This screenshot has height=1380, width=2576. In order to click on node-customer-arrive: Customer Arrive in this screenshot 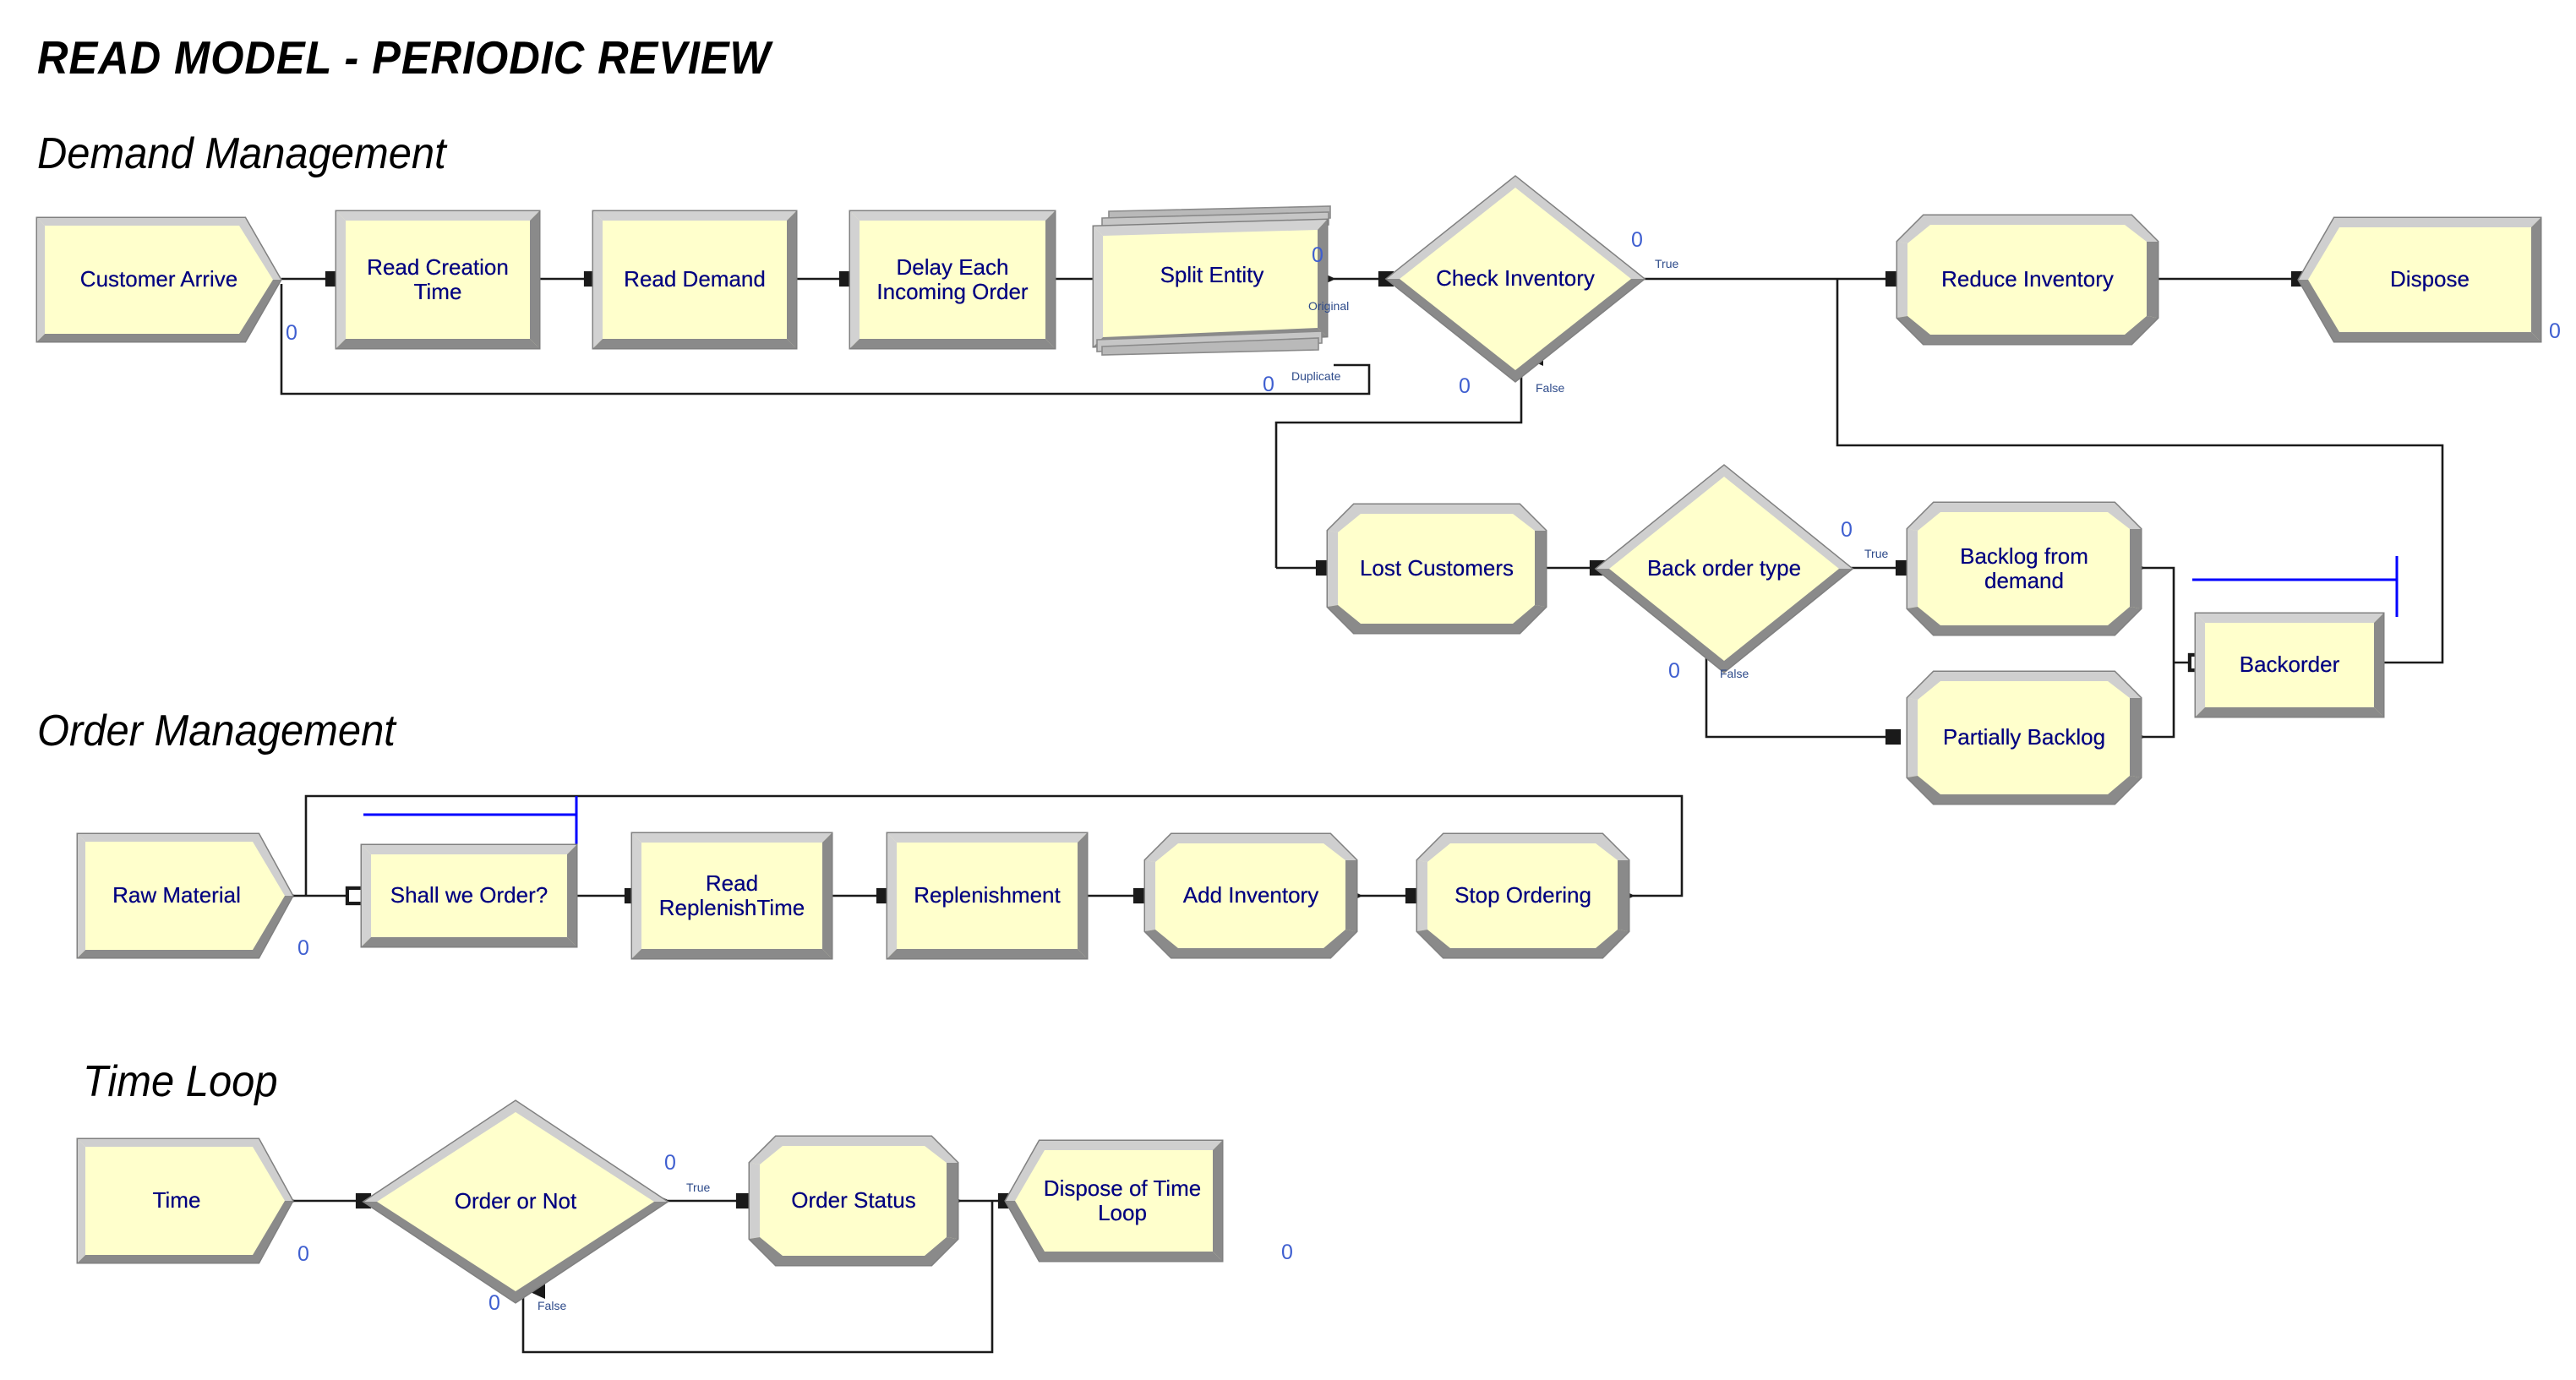, I will do `click(158, 279)`.